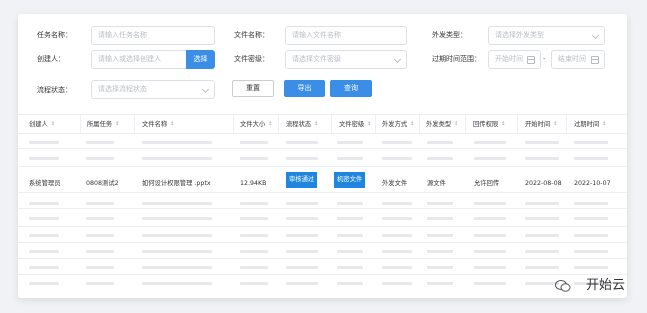 The image size is (647, 313). I want to click on select-creator-button: 选择, so click(200, 59).